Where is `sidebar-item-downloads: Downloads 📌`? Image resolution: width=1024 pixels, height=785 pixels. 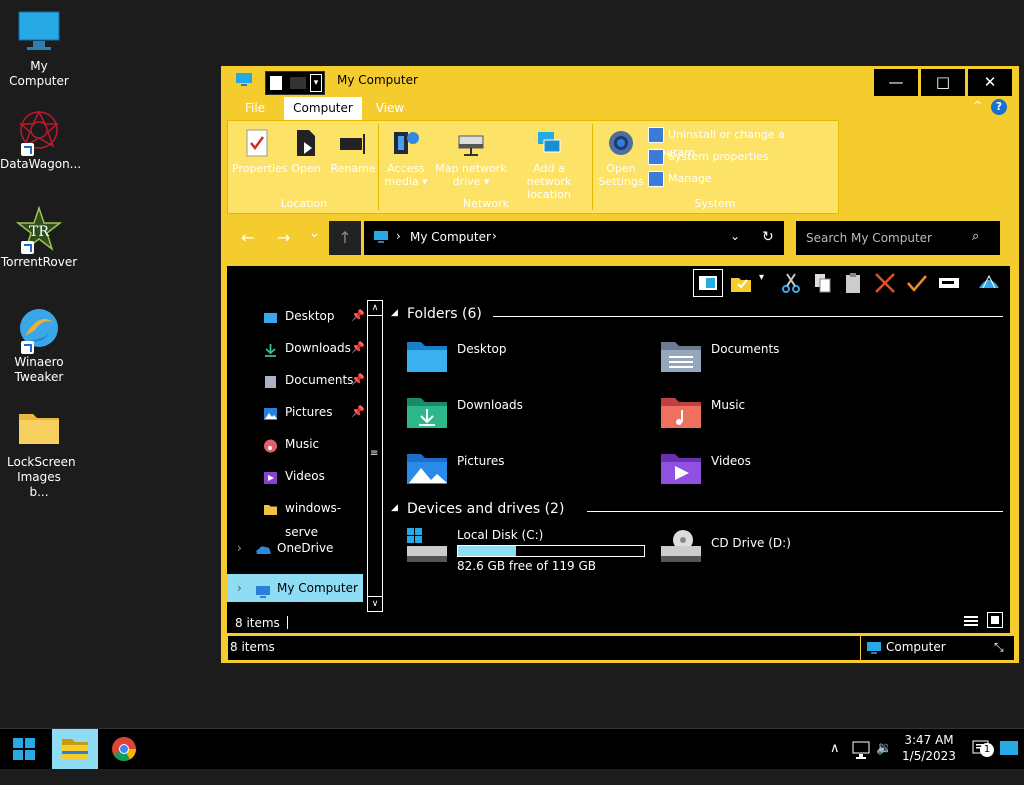
sidebar-item-downloads: Downloads 📌 is located at coordinates (297, 348).